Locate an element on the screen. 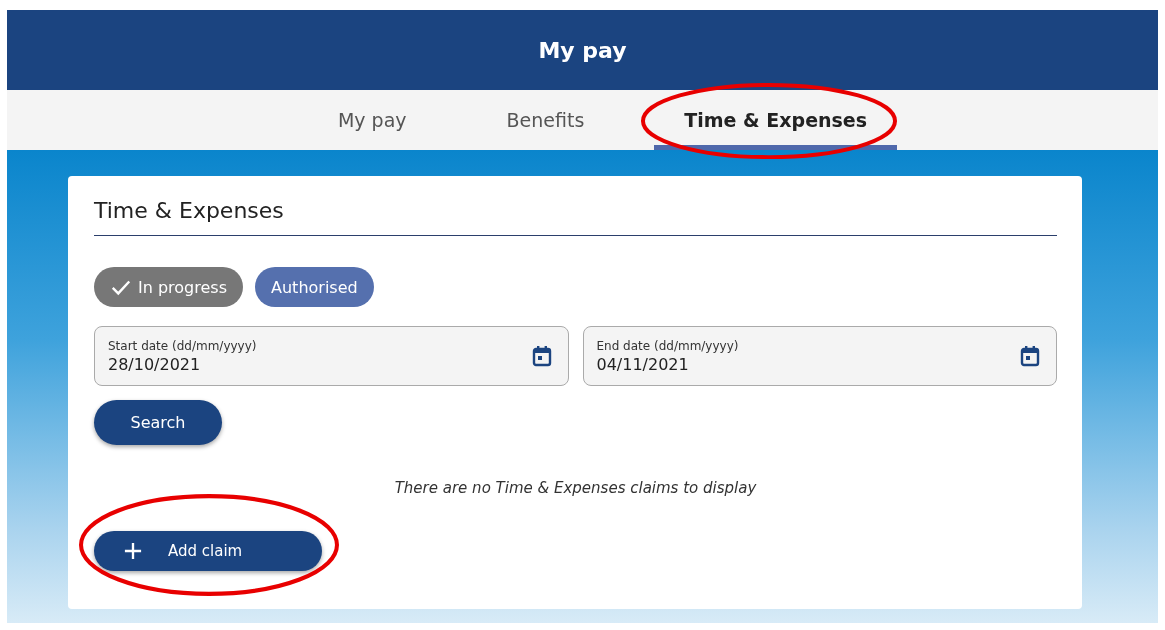 The height and width of the screenshot is (630, 1165). filter-chip: Authorised is located at coordinates (314, 287).